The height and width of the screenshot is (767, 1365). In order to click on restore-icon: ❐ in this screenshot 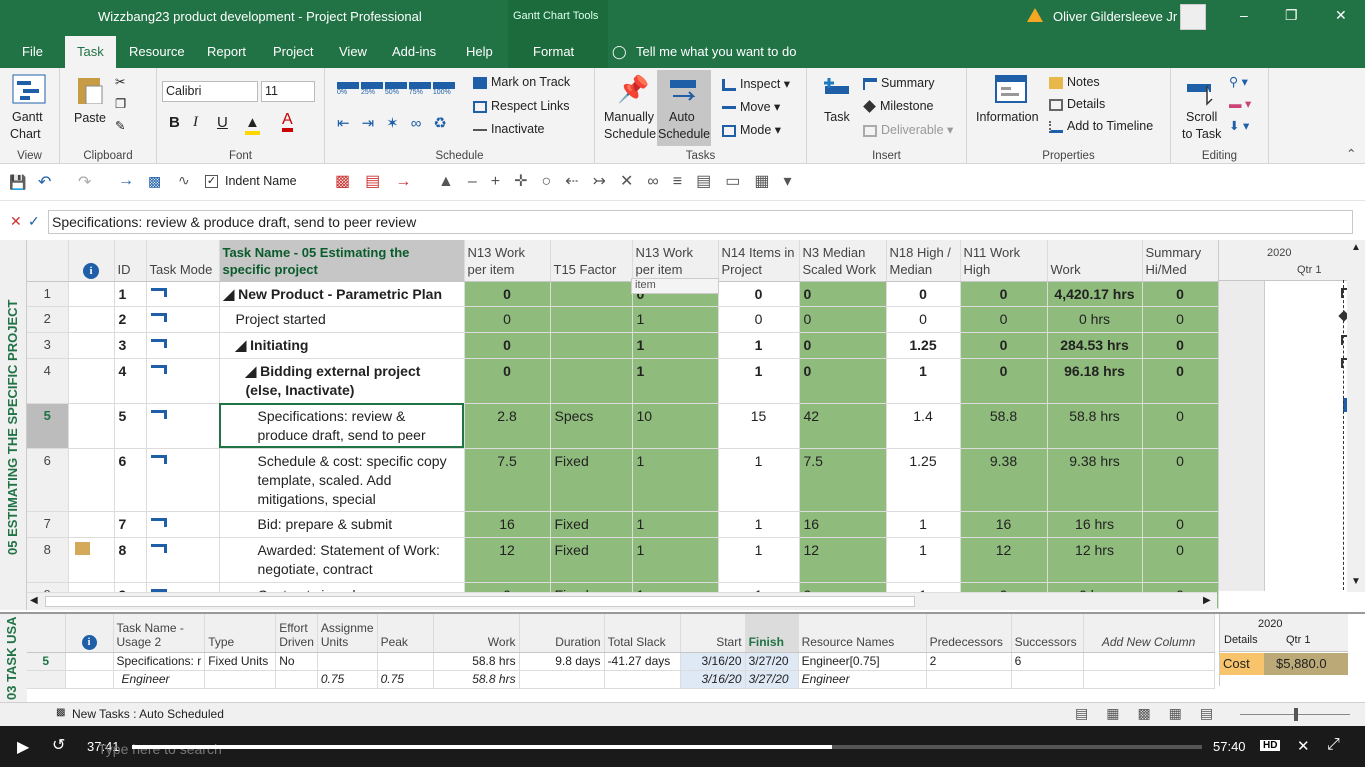, I will do `click(1291, 15)`.